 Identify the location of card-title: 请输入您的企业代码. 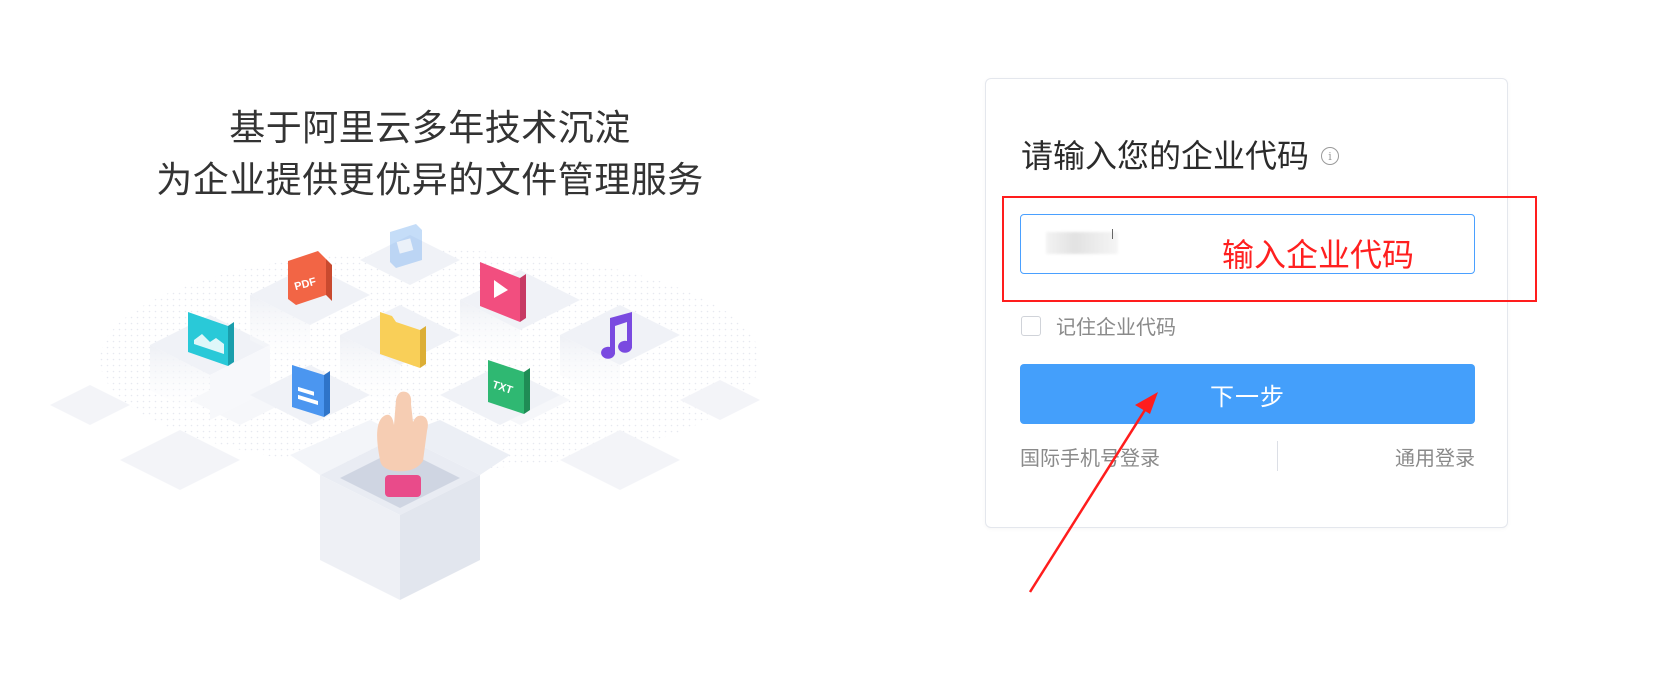
(1165, 156).